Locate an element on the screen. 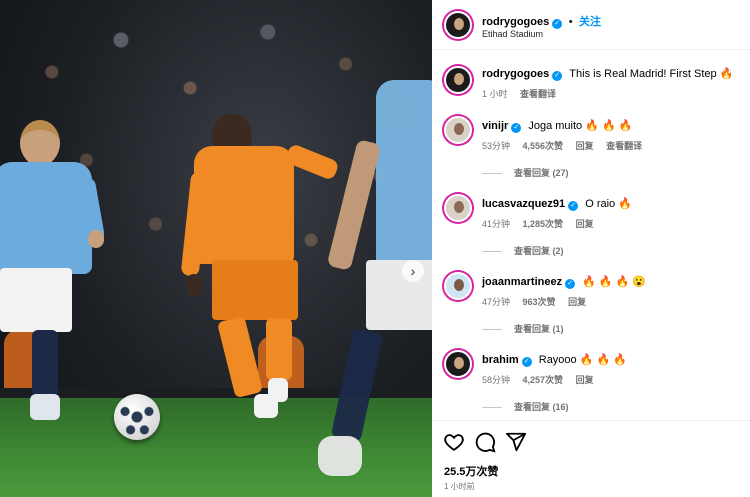 Image resolution: width=750 pixels, height=497 pixels. city-player-left is located at coordinates (55, 274).